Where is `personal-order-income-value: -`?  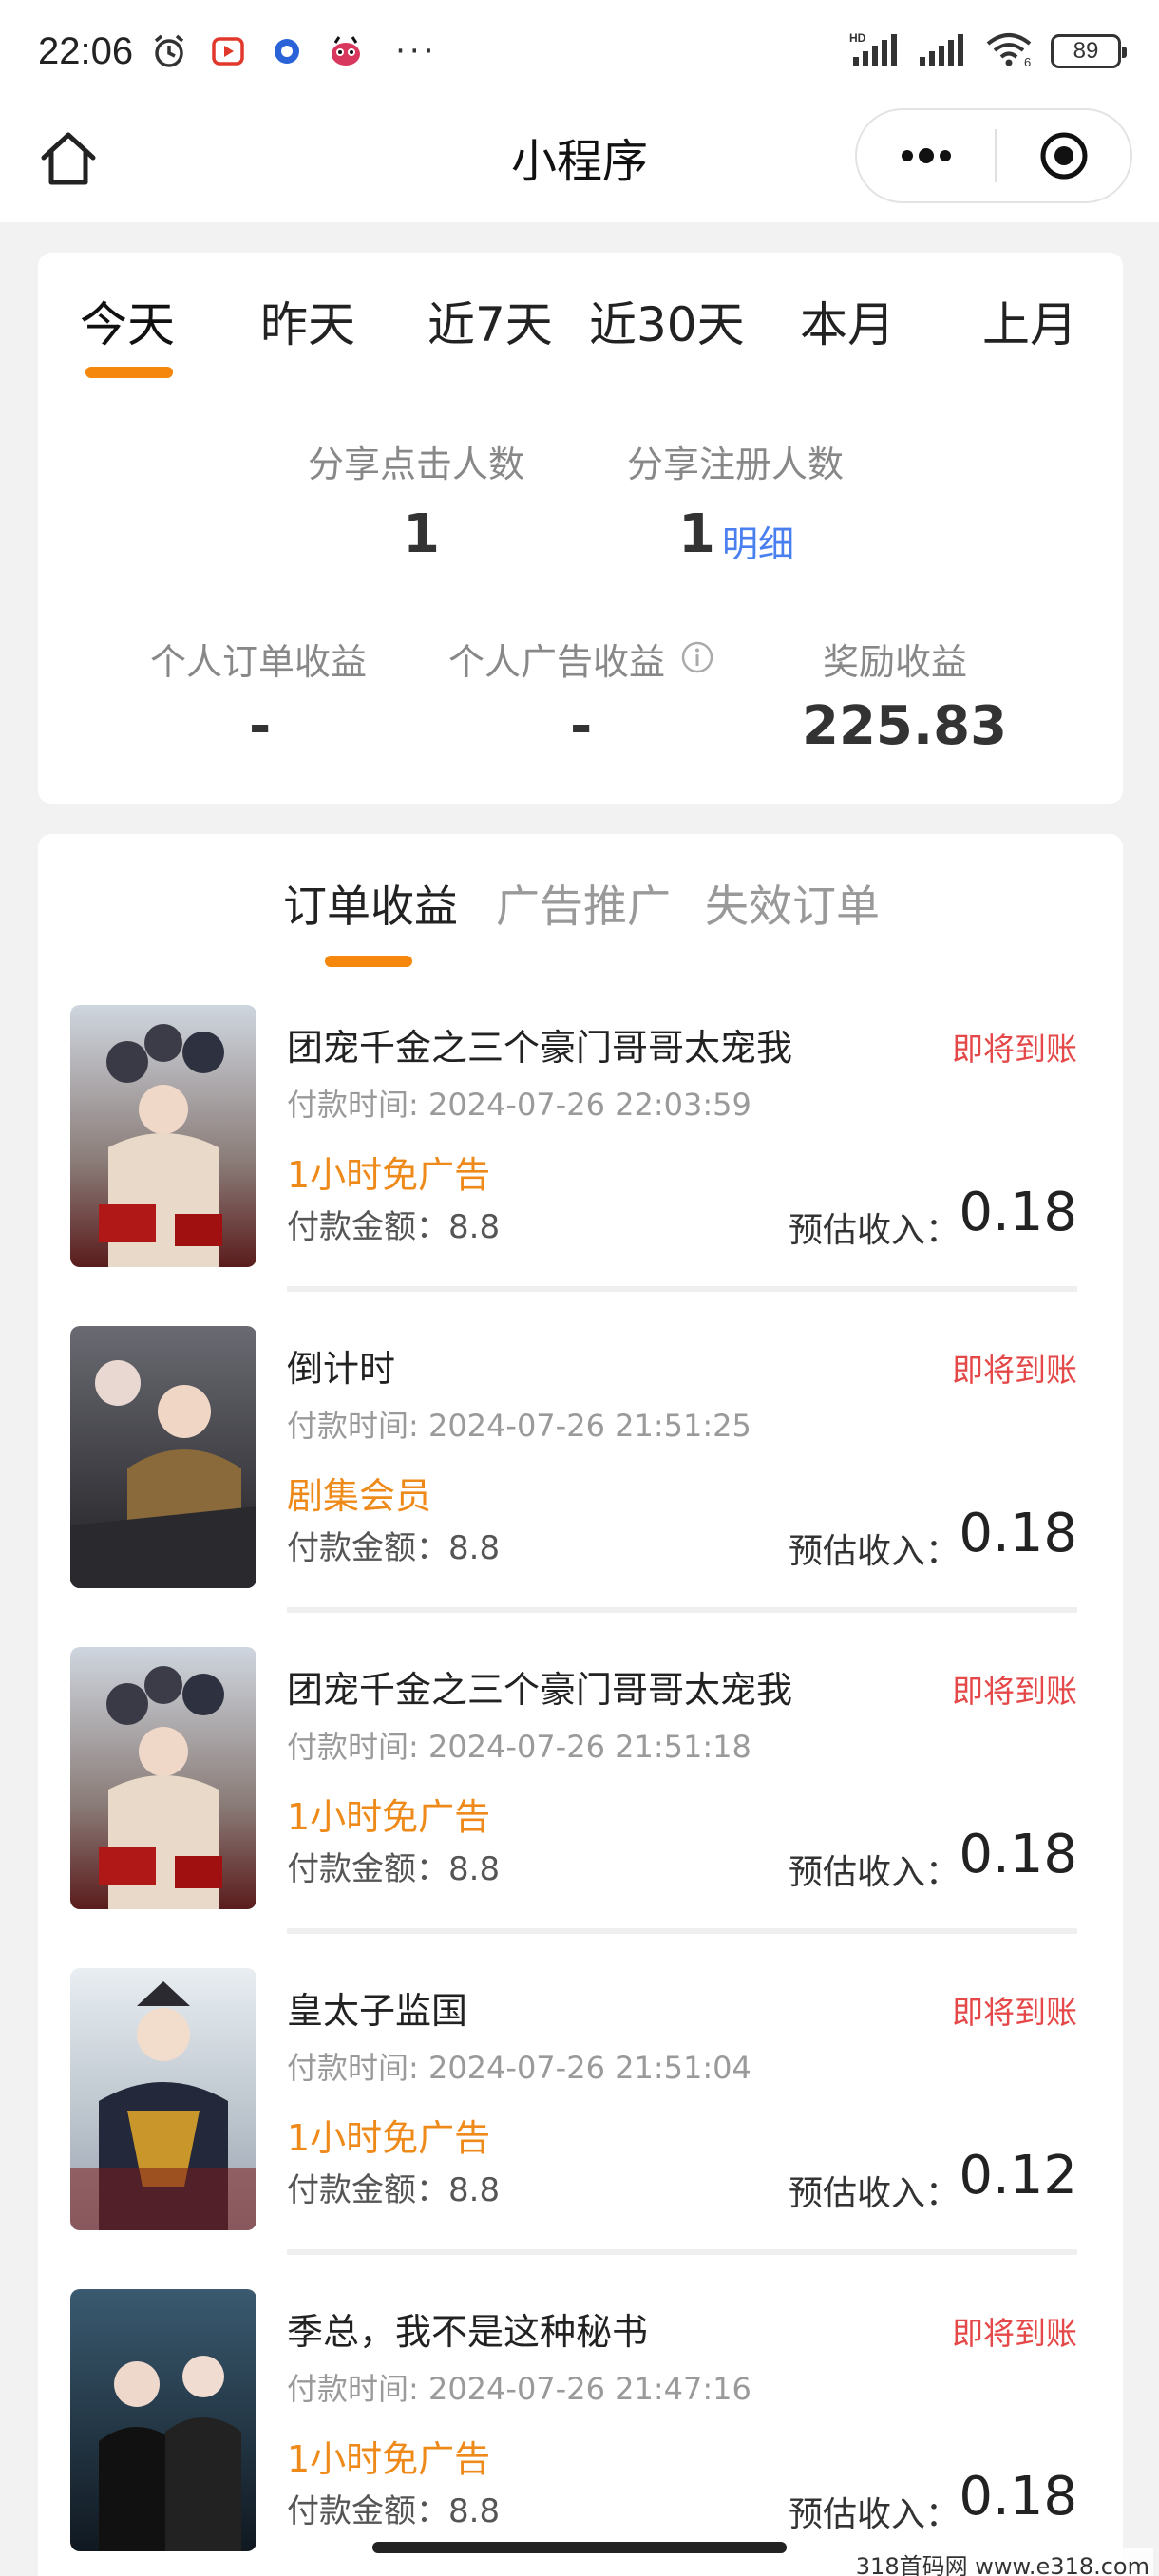
personal-order-income-value: - is located at coordinates (260, 726).